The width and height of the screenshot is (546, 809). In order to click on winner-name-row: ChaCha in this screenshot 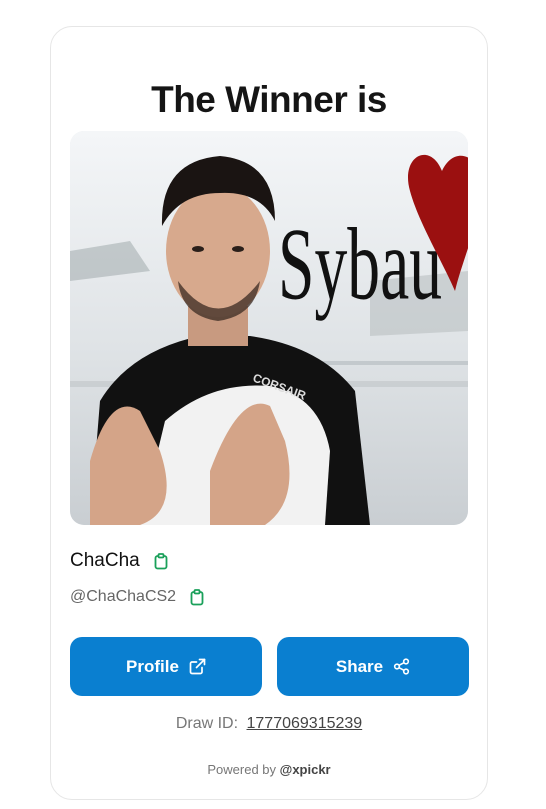, I will do `click(119, 561)`.